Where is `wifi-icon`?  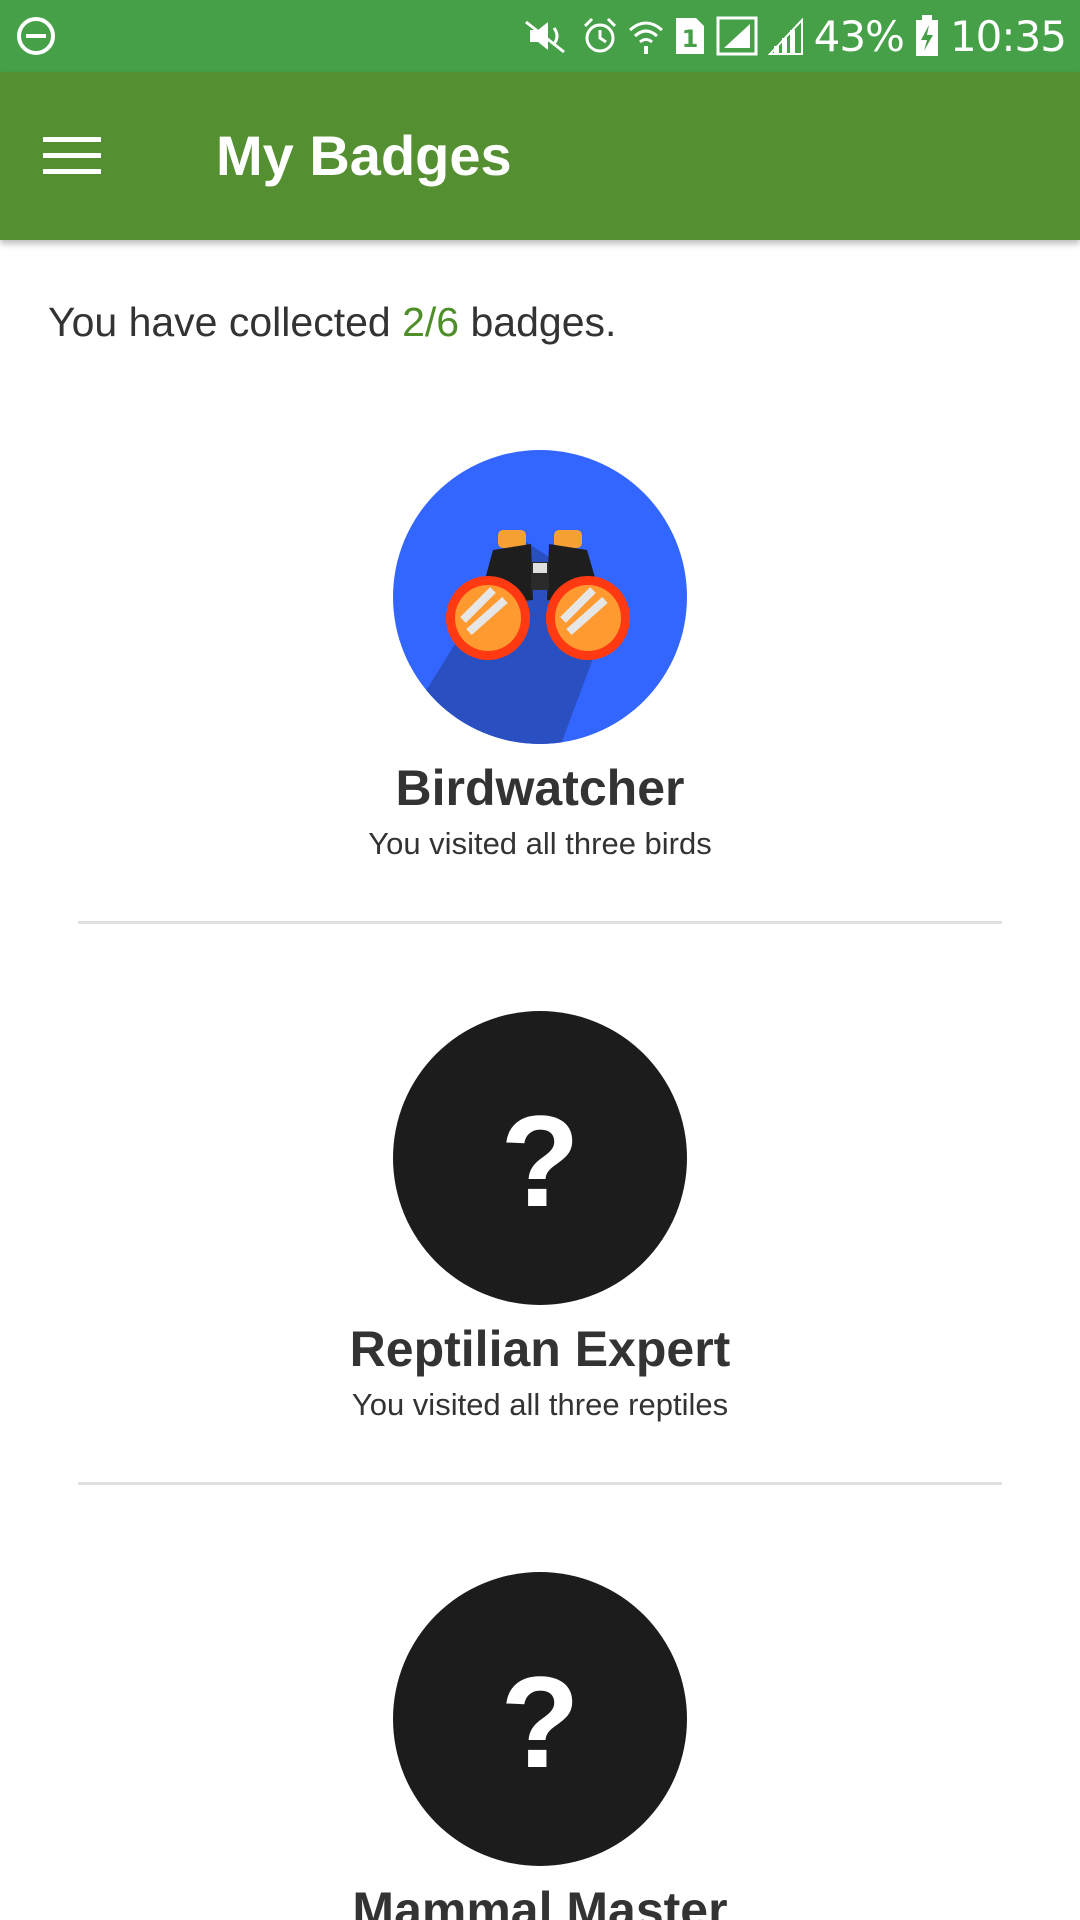
wifi-icon is located at coordinates (646, 36).